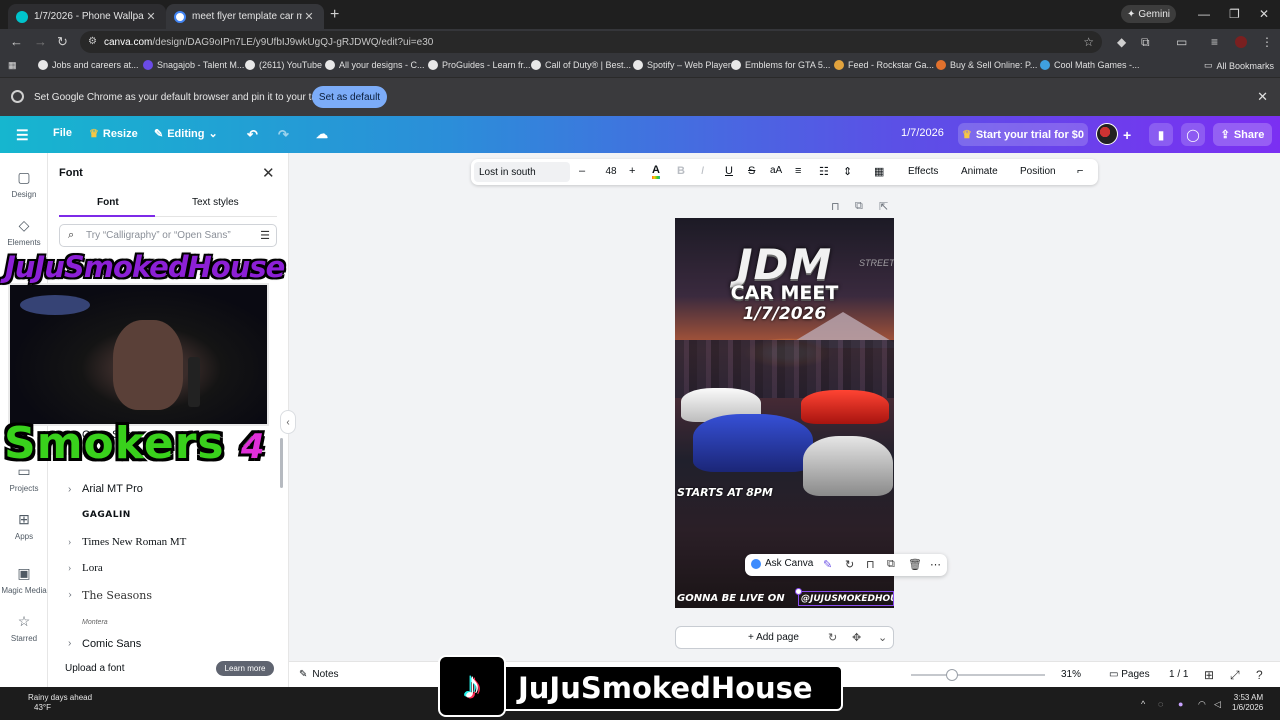 The width and height of the screenshot is (1280, 720). Describe the element at coordinates (784, 293) in the screenshot. I see `poster-subtitle: CAR MEET` at that location.